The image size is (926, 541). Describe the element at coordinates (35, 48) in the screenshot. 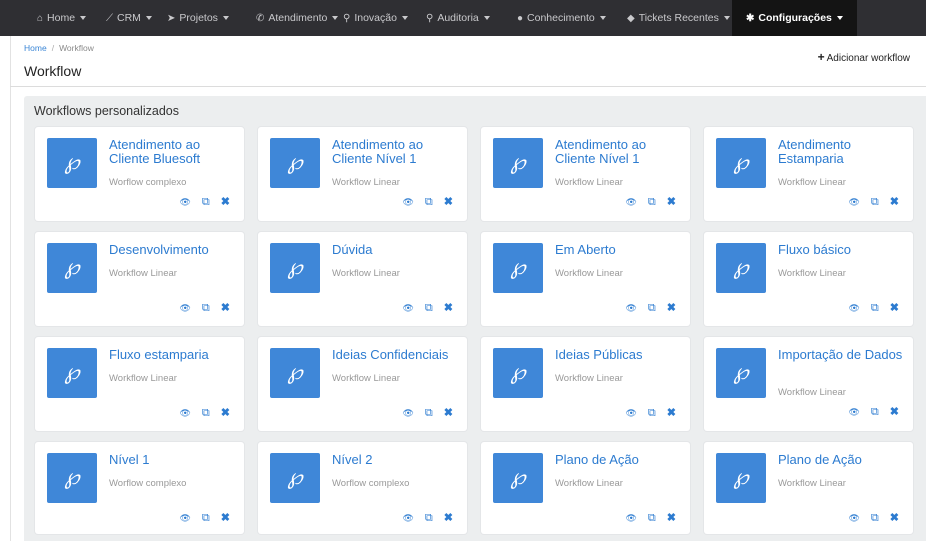

I see `breadcrumb-home-link: Home` at that location.